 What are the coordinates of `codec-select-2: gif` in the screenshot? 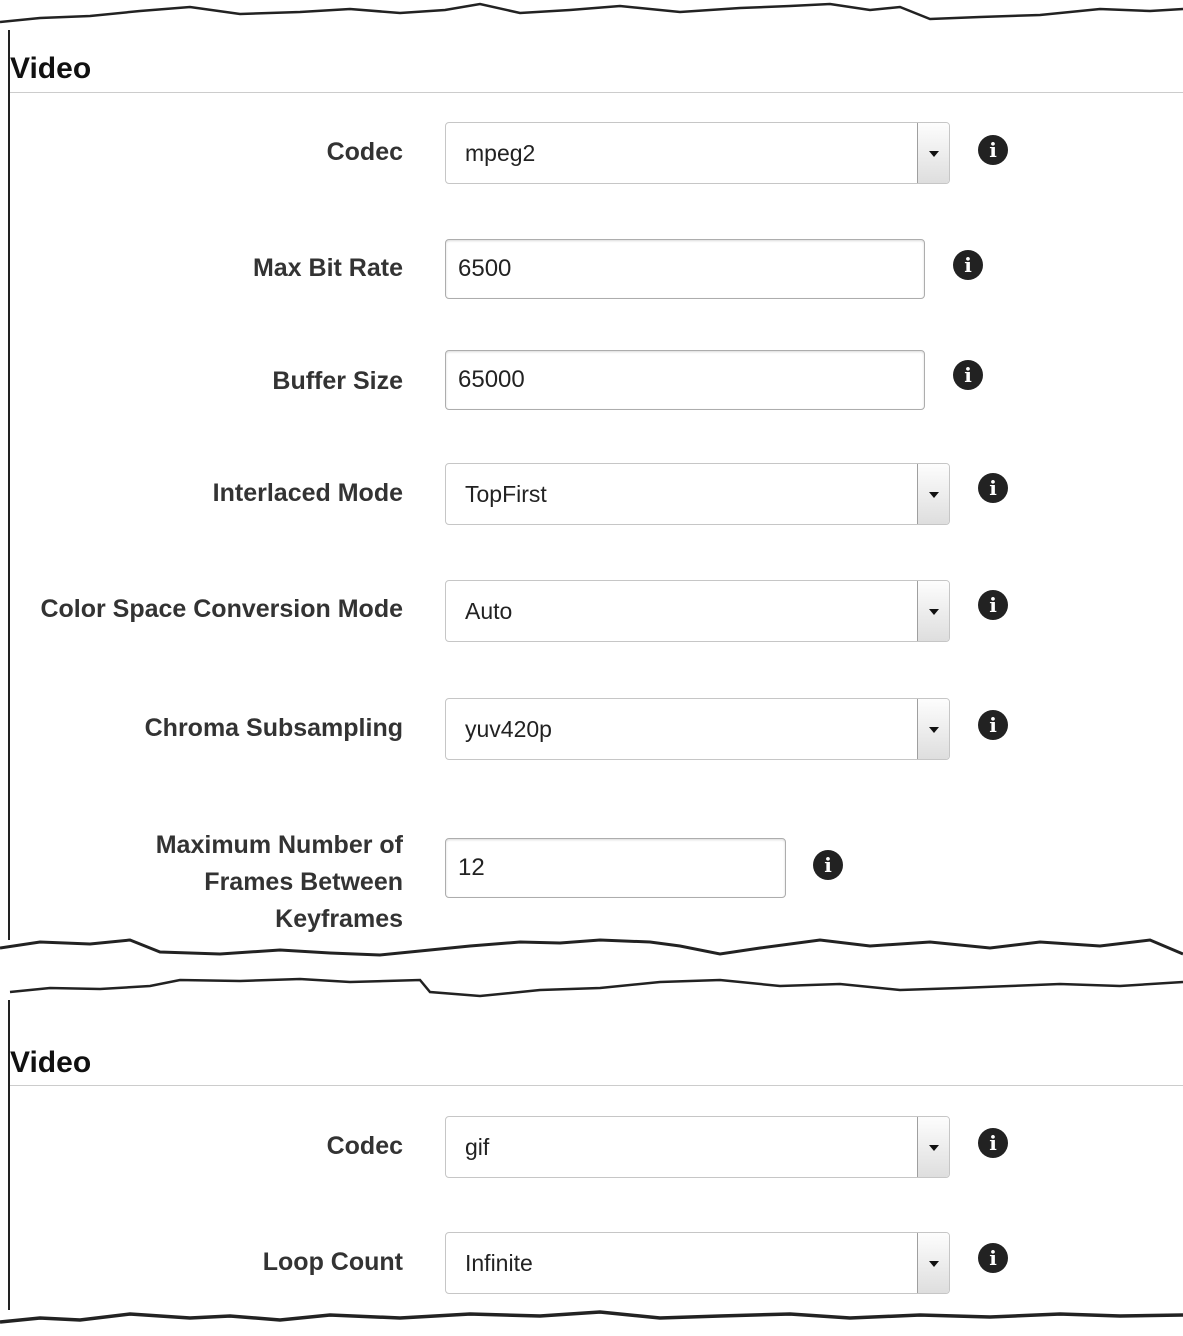 It's located at (697, 1147).